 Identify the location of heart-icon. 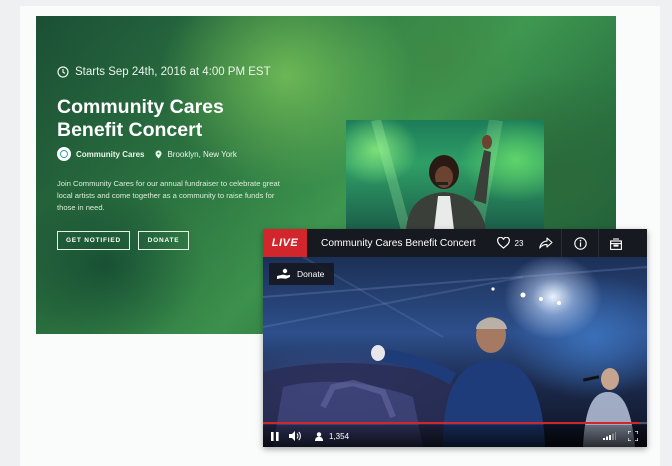
(503, 243).